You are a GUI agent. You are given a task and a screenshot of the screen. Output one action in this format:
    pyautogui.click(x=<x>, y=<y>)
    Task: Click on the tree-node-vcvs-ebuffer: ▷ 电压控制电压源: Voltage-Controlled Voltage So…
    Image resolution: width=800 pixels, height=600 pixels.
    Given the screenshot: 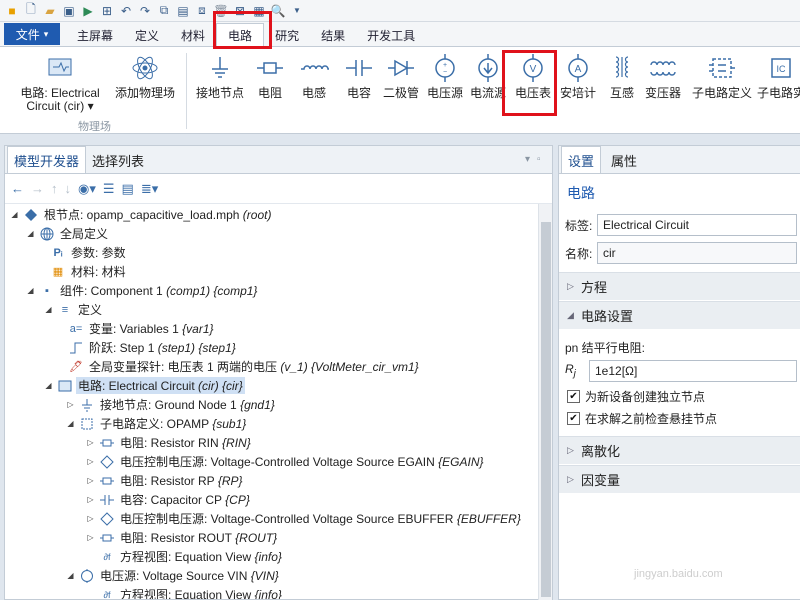 What is the action you would take?
    pyautogui.click(x=304, y=518)
    